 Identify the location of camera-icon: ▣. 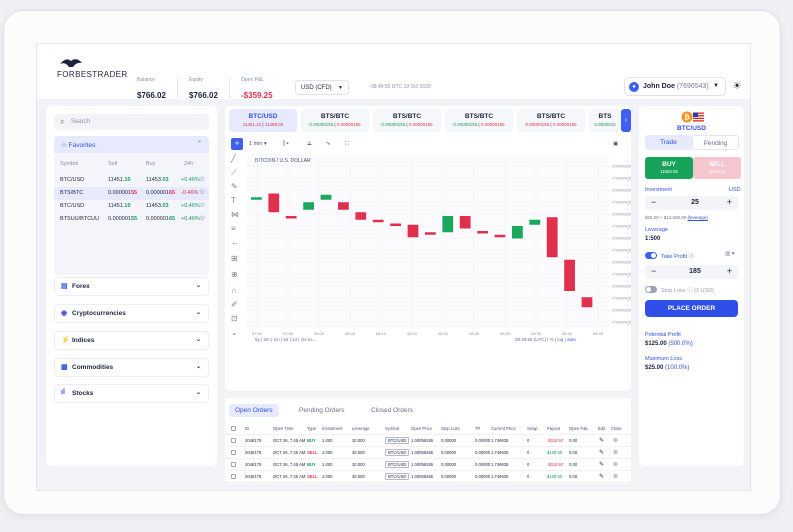
(615, 144).